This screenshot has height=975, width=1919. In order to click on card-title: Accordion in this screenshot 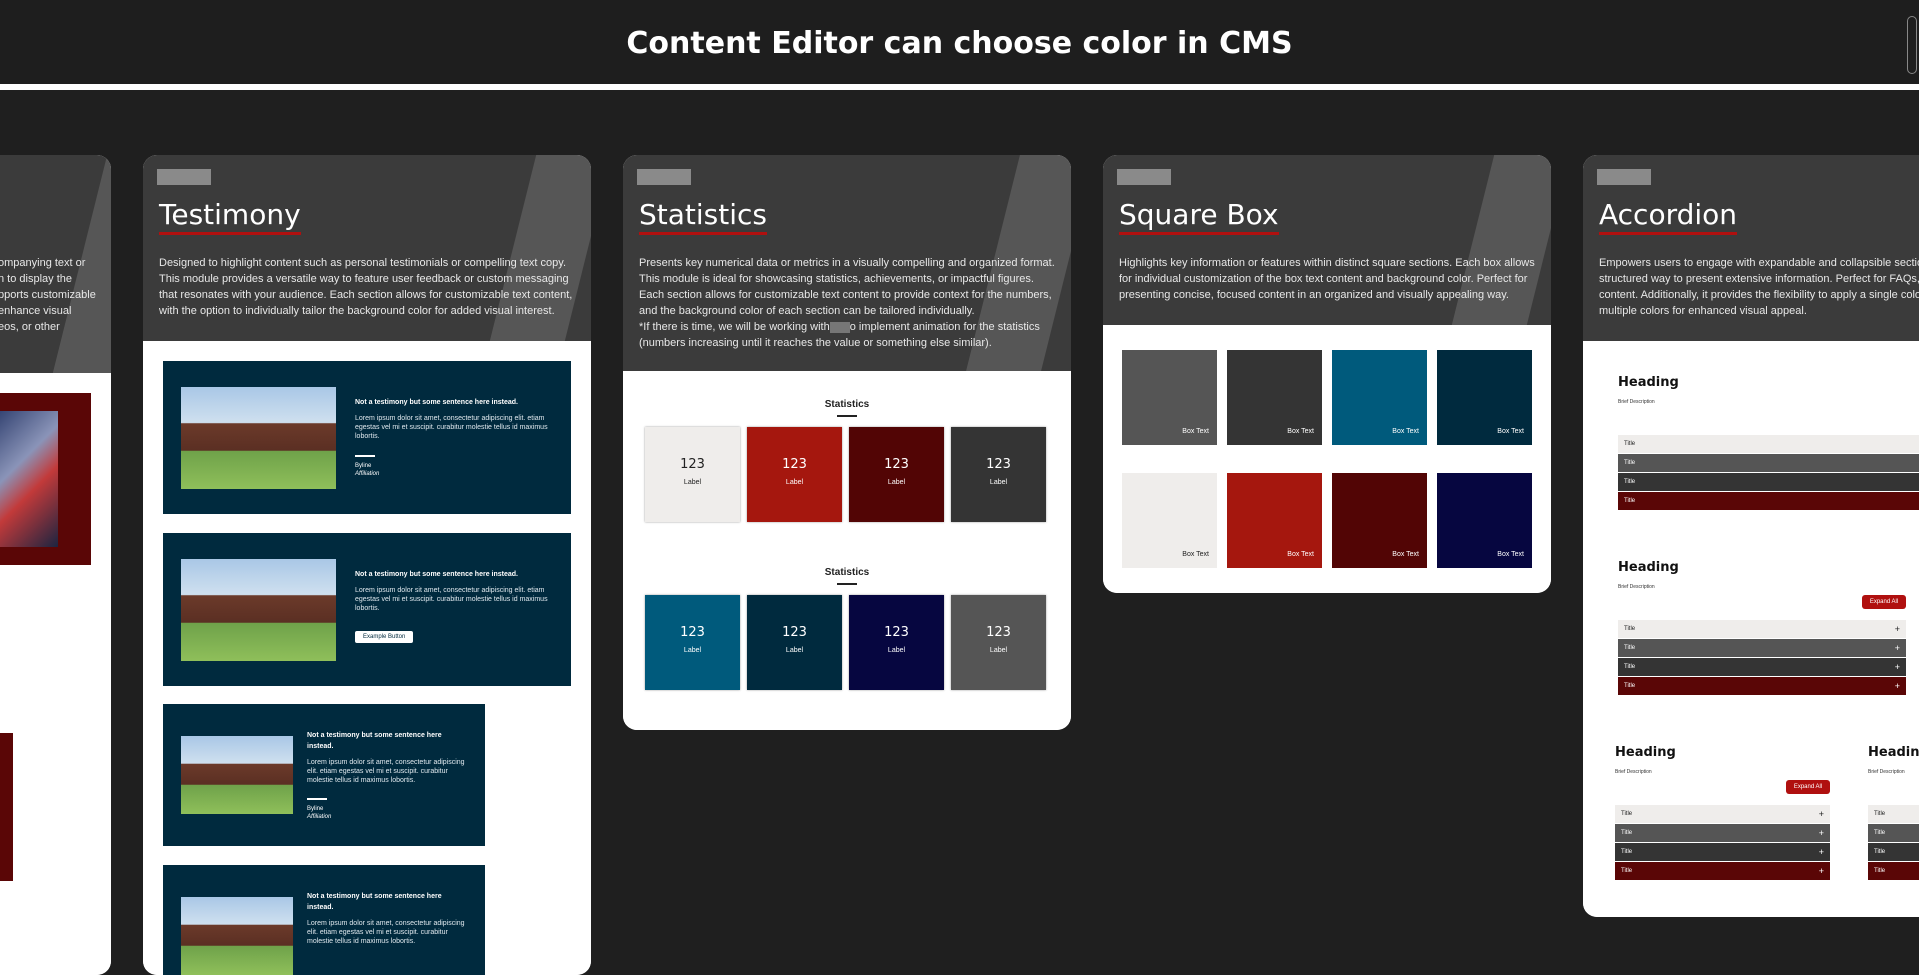, I will do `click(1668, 217)`.